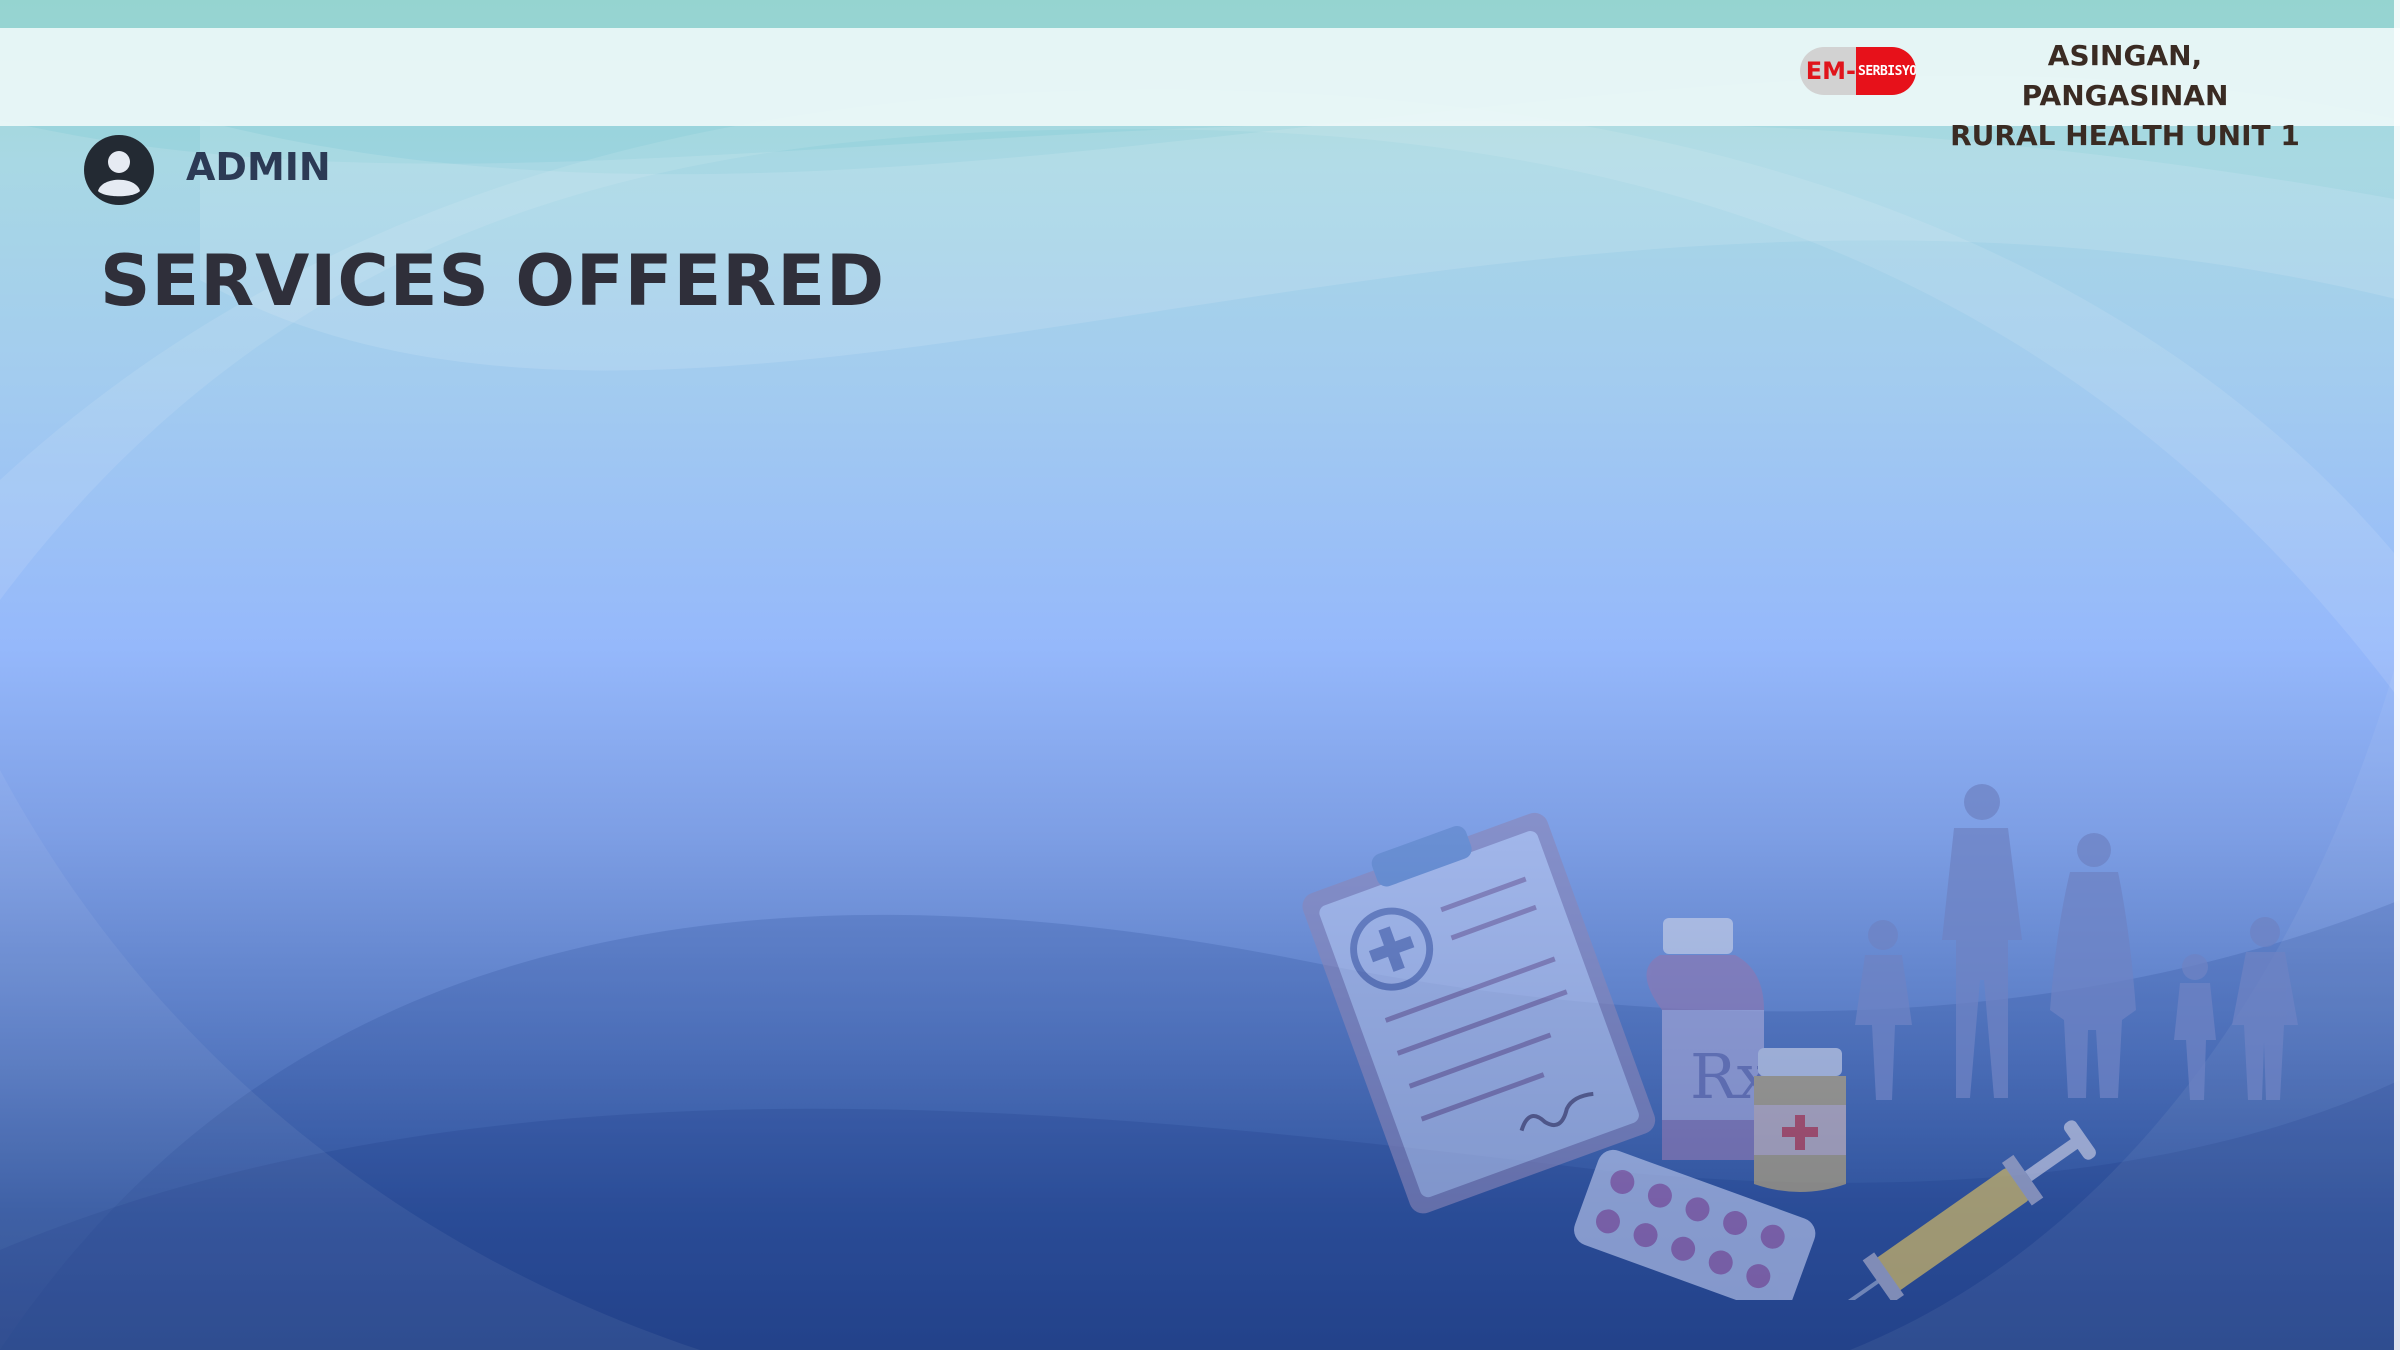 The image size is (2400, 1350). I want to click on logo-right-part: SERBISYO, so click(1886, 71).